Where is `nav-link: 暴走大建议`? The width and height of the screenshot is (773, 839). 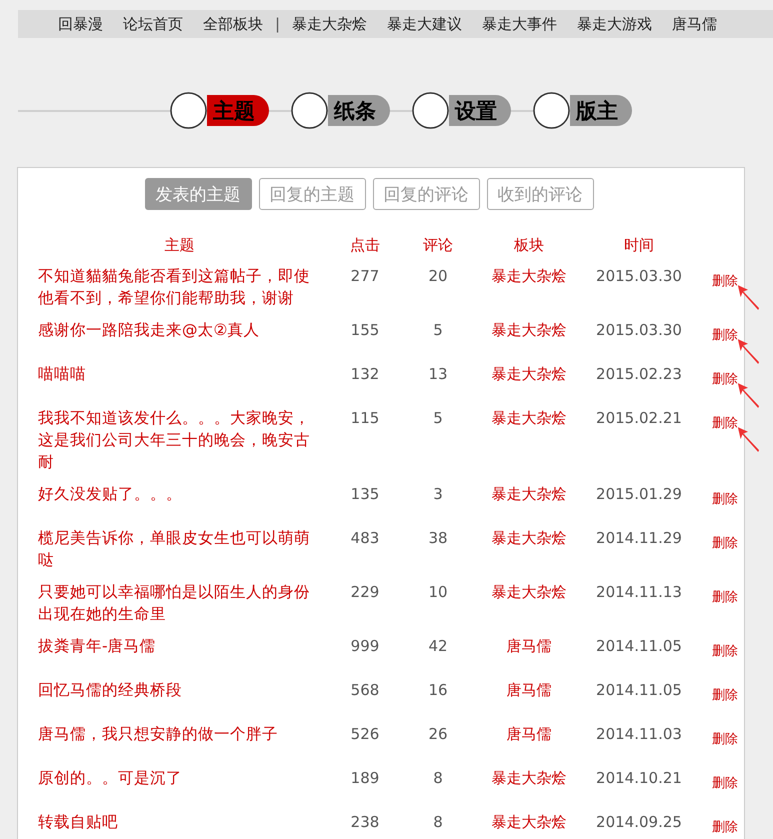
nav-link: 暴走大建议 is located at coordinates (424, 24).